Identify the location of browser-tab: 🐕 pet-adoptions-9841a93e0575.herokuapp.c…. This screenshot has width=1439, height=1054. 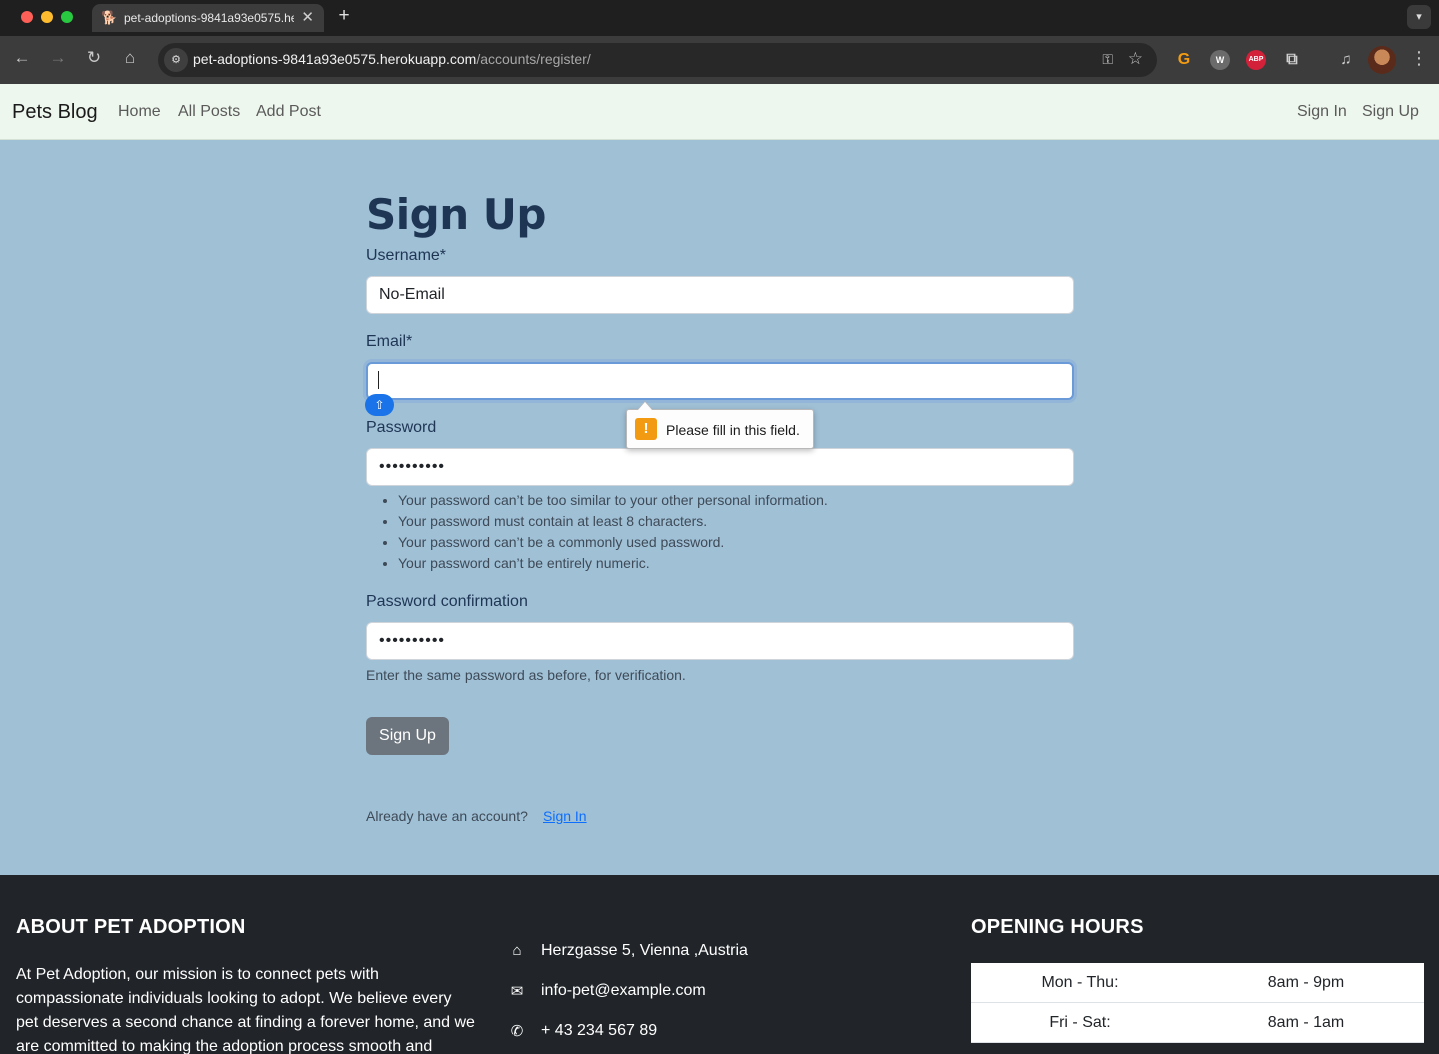
(208, 18).